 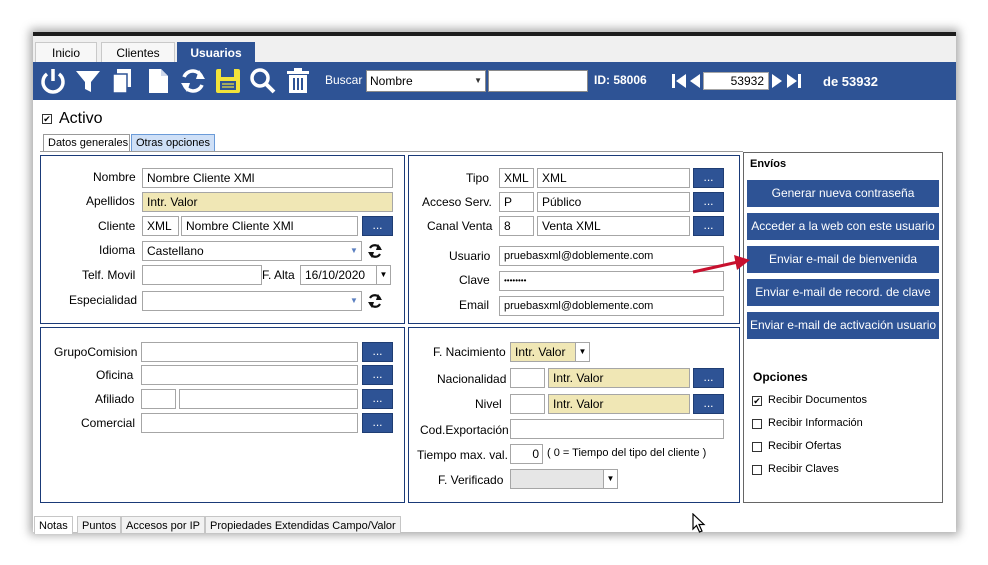 I want to click on recibir-informacion-checkbox, so click(x=757, y=424).